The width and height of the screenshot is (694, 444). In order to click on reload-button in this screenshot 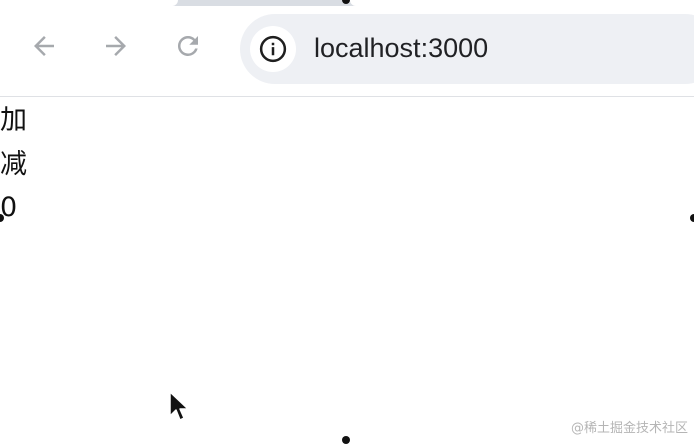, I will do `click(188, 46)`.